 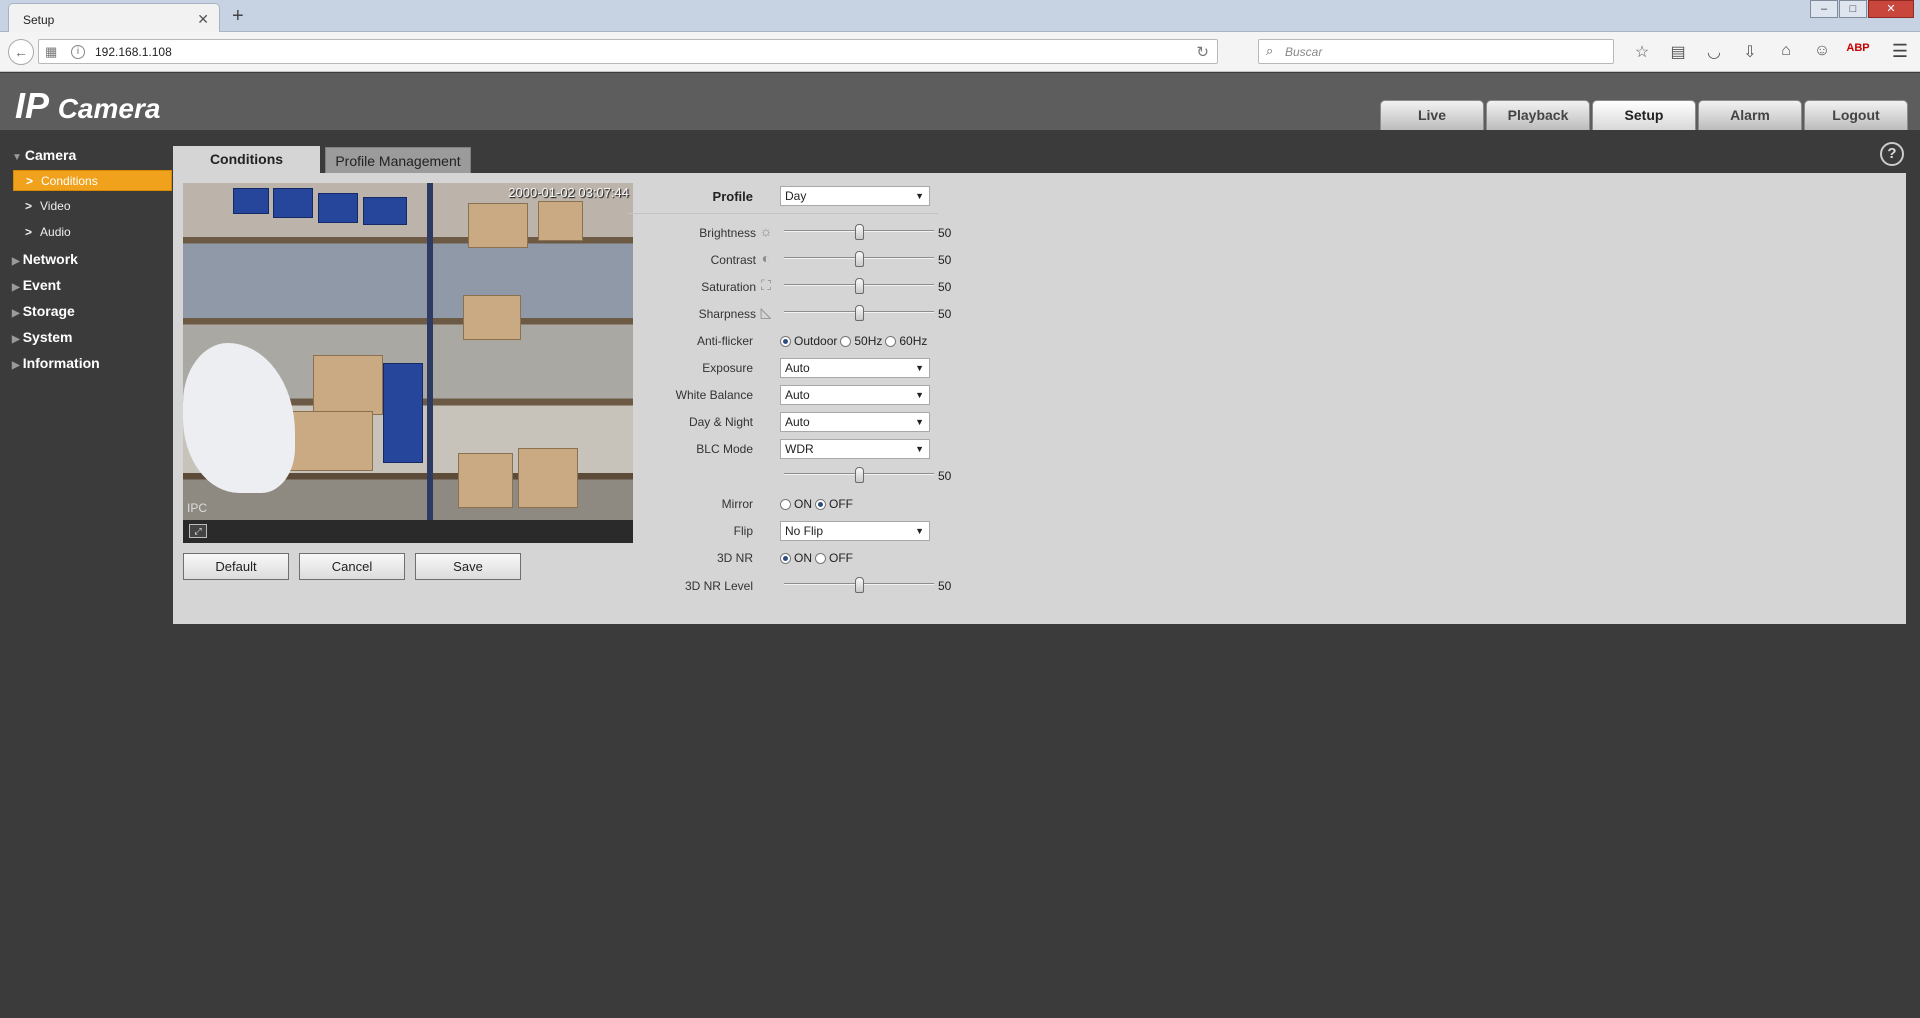 I want to click on download-icon: ⇩, so click(x=1750, y=52).